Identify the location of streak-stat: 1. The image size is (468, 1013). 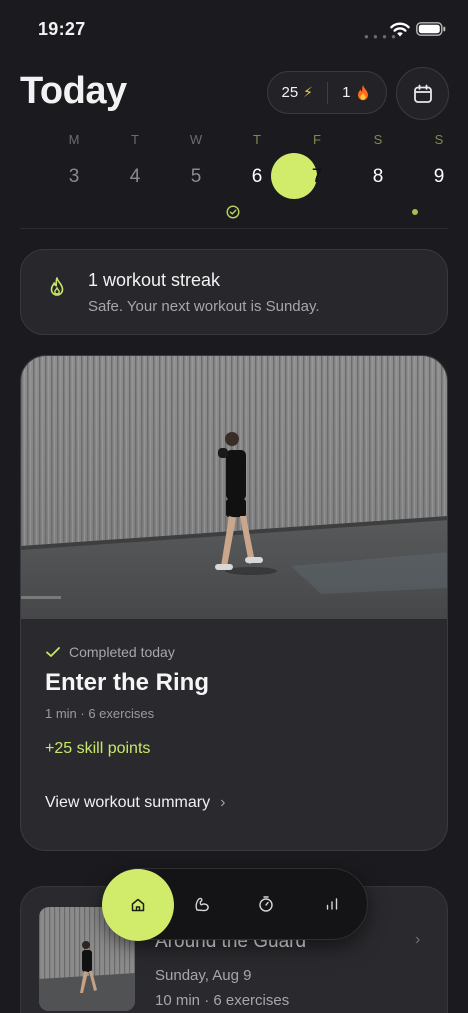
(357, 93).